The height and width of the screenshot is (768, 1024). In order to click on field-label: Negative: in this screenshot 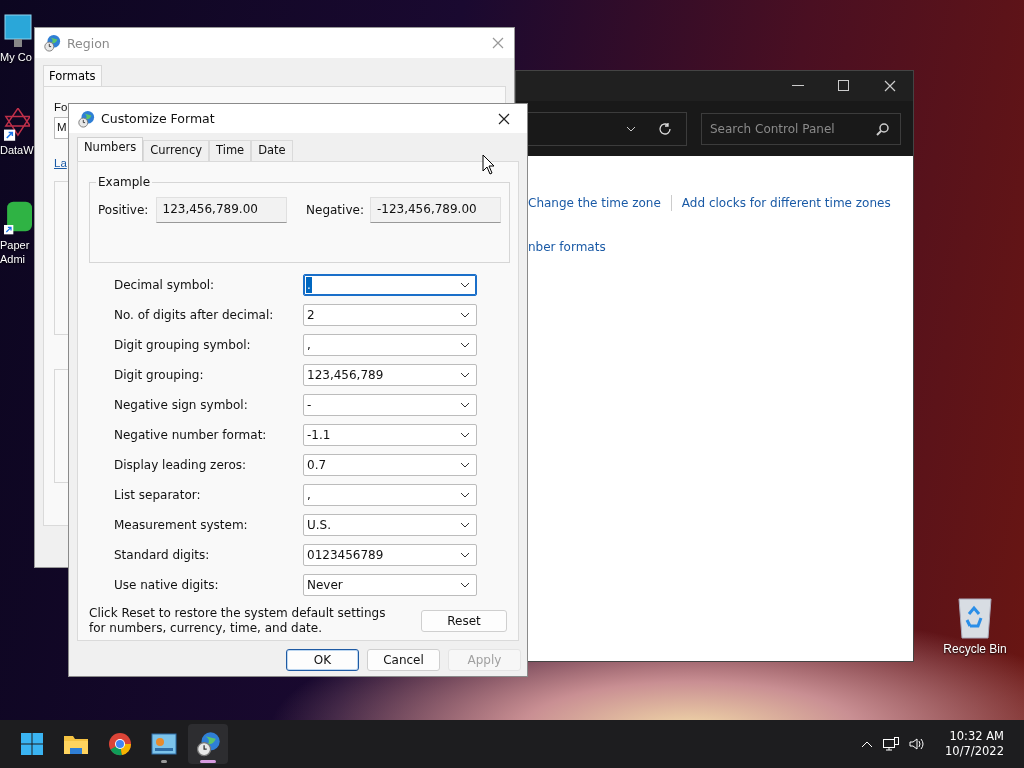, I will do `click(335, 210)`.